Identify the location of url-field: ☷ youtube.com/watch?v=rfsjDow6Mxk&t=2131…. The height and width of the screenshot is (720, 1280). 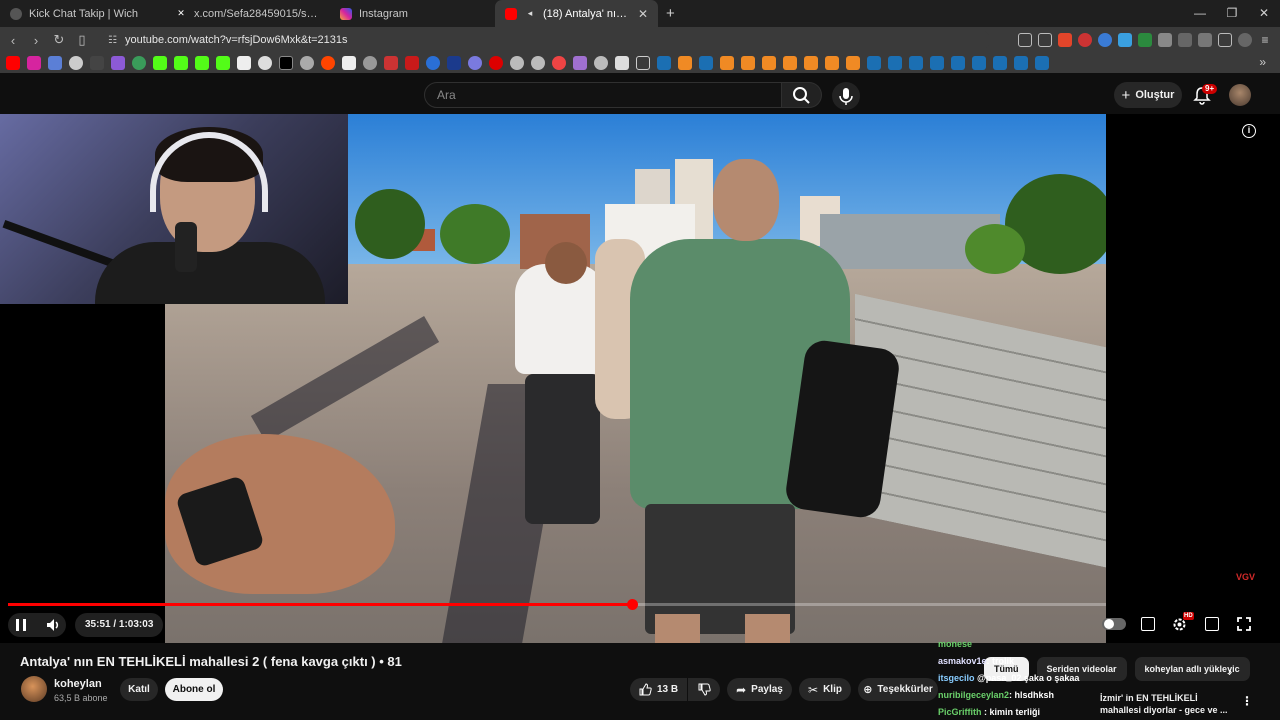
(545, 40).